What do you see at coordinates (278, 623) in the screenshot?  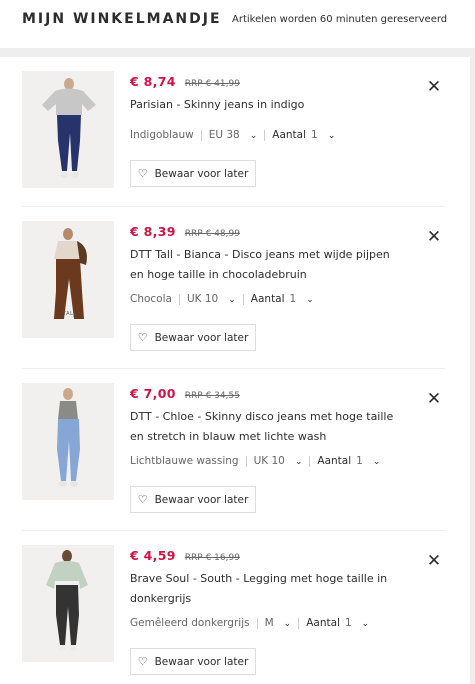 I see `size-select: M ⌄` at bounding box center [278, 623].